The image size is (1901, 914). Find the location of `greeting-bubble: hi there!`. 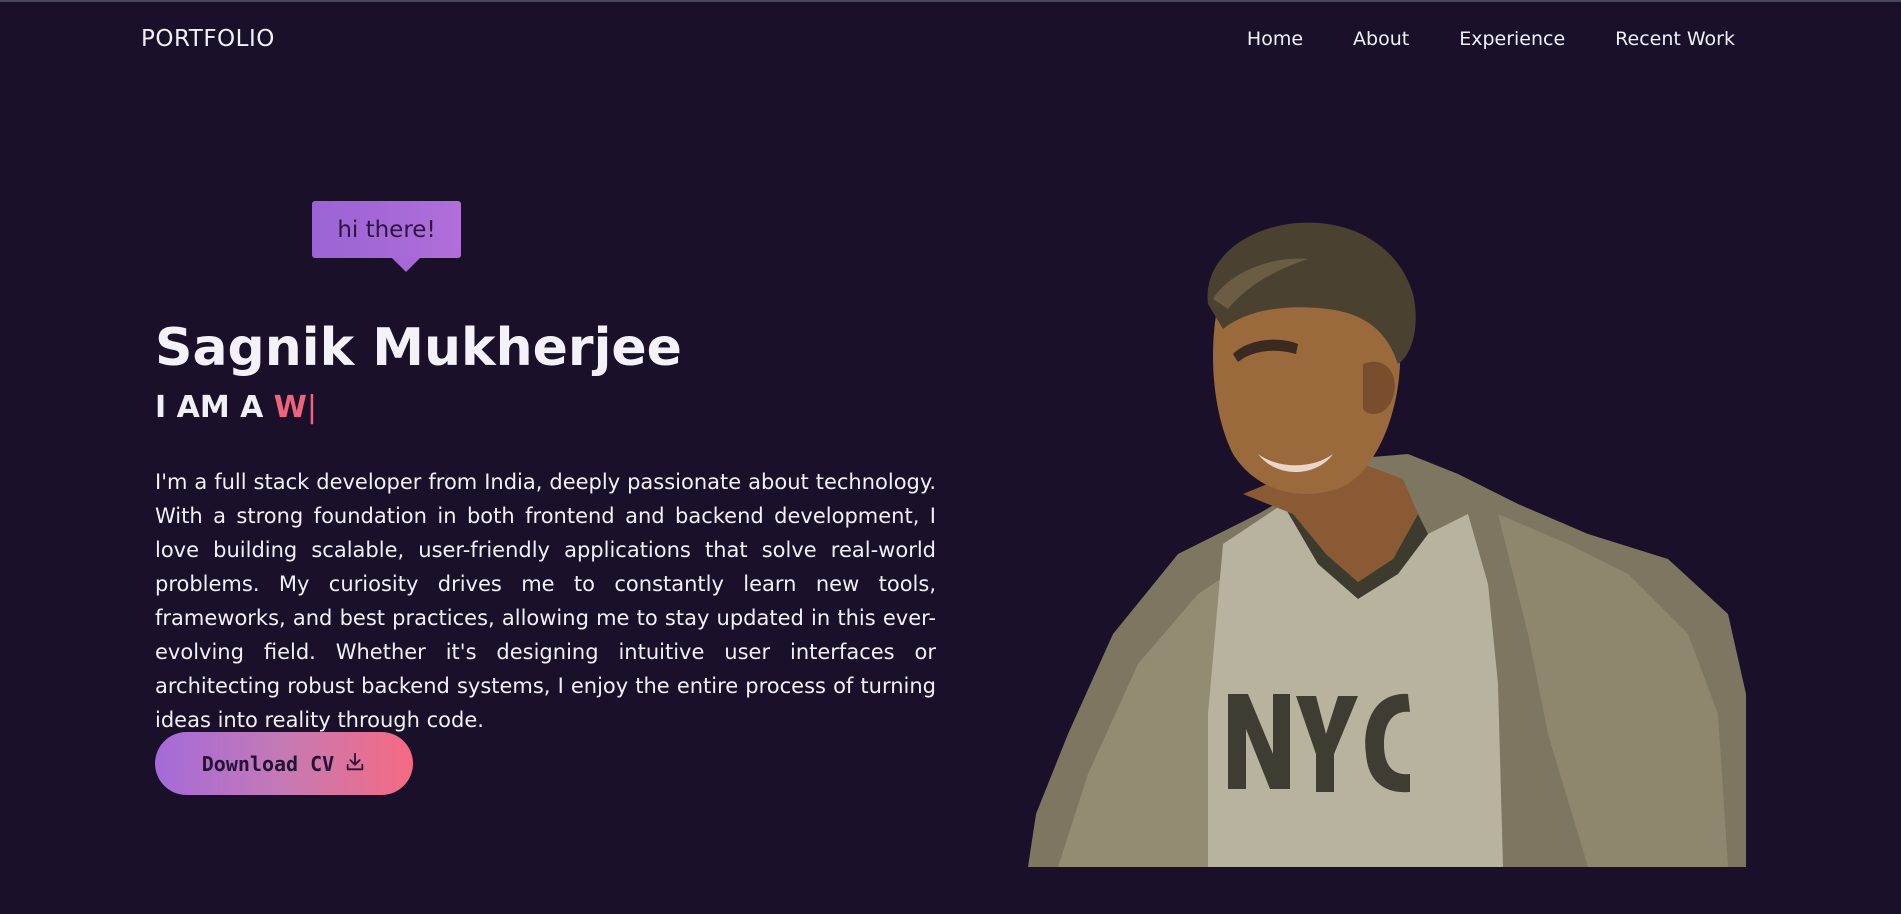

greeting-bubble: hi there! is located at coordinates (386, 236).